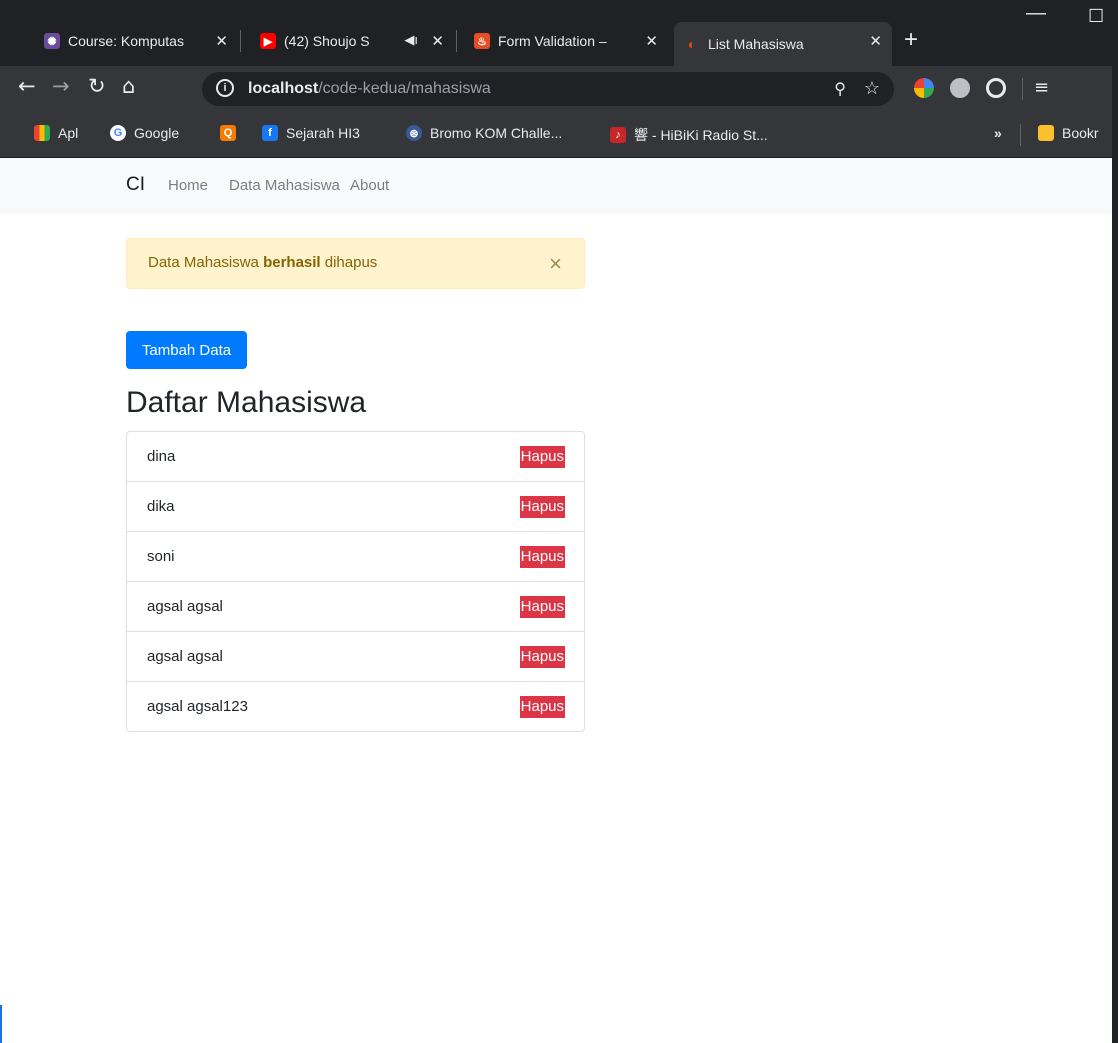 Image resolution: width=1118 pixels, height=1043 pixels. What do you see at coordinates (268, 41) in the screenshot?
I see `youtube-icon: ▶` at bounding box center [268, 41].